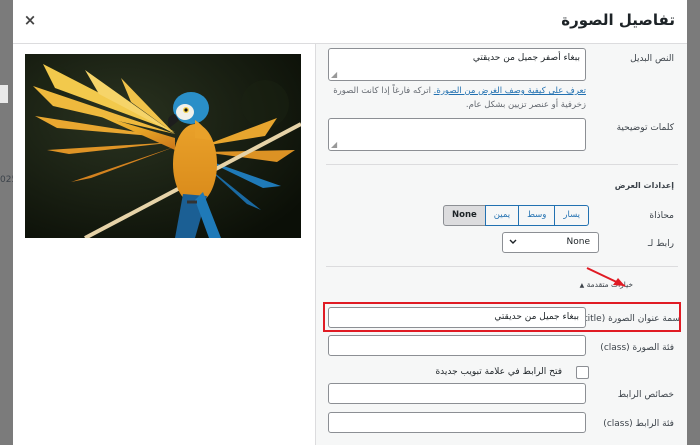 This screenshot has width=700, height=445. Describe the element at coordinates (582, 372) in the screenshot. I see `open-new-tab-checkbox` at that location.